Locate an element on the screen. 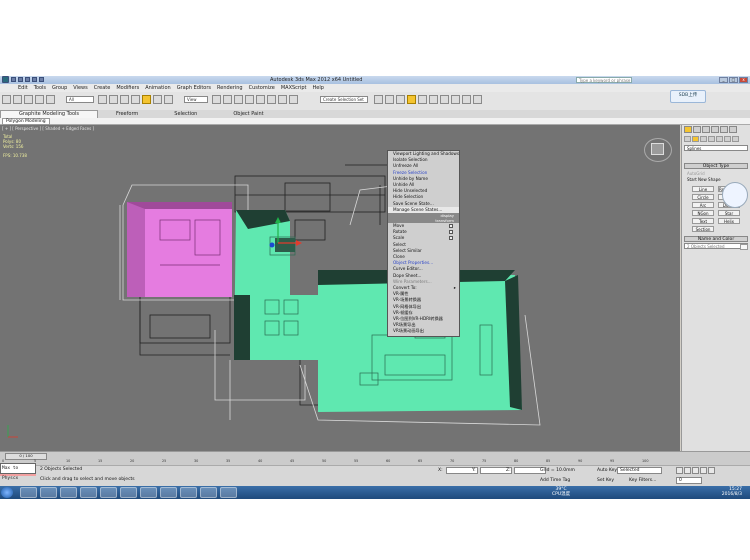  snaps-toggle-icon is located at coordinates (249, 99).